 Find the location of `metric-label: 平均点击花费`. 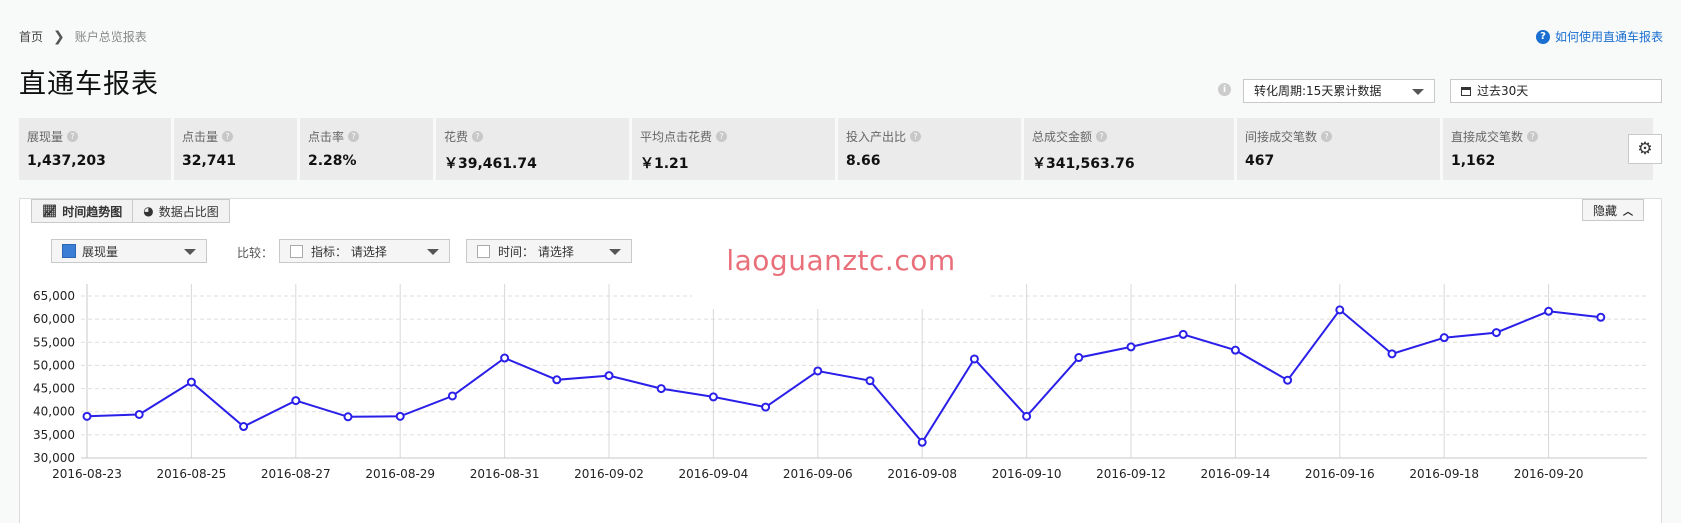

metric-label: 平均点击花费 is located at coordinates (676, 137).